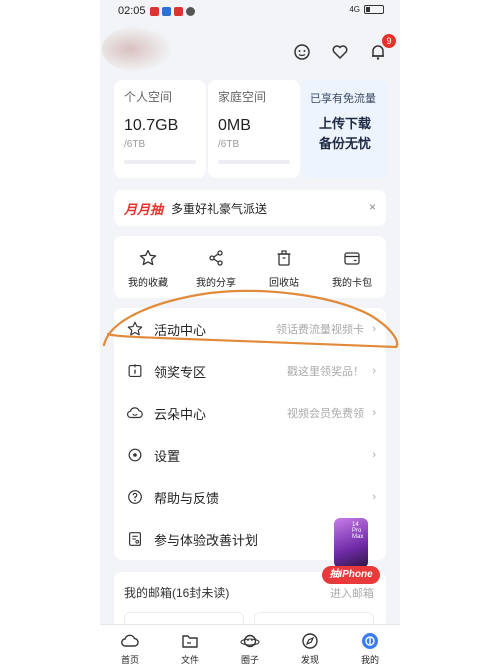  What do you see at coordinates (374, 9) in the screenshot?
I see `battery-icon` at bounding box center [374, 9].